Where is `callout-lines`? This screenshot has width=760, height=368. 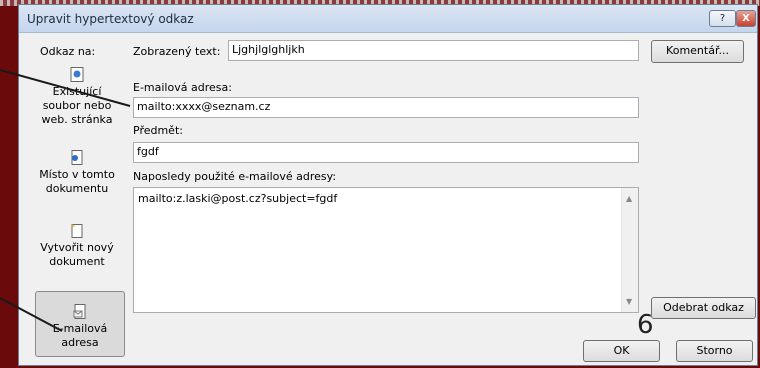
callout-lines is located at coordinates (65, 200).